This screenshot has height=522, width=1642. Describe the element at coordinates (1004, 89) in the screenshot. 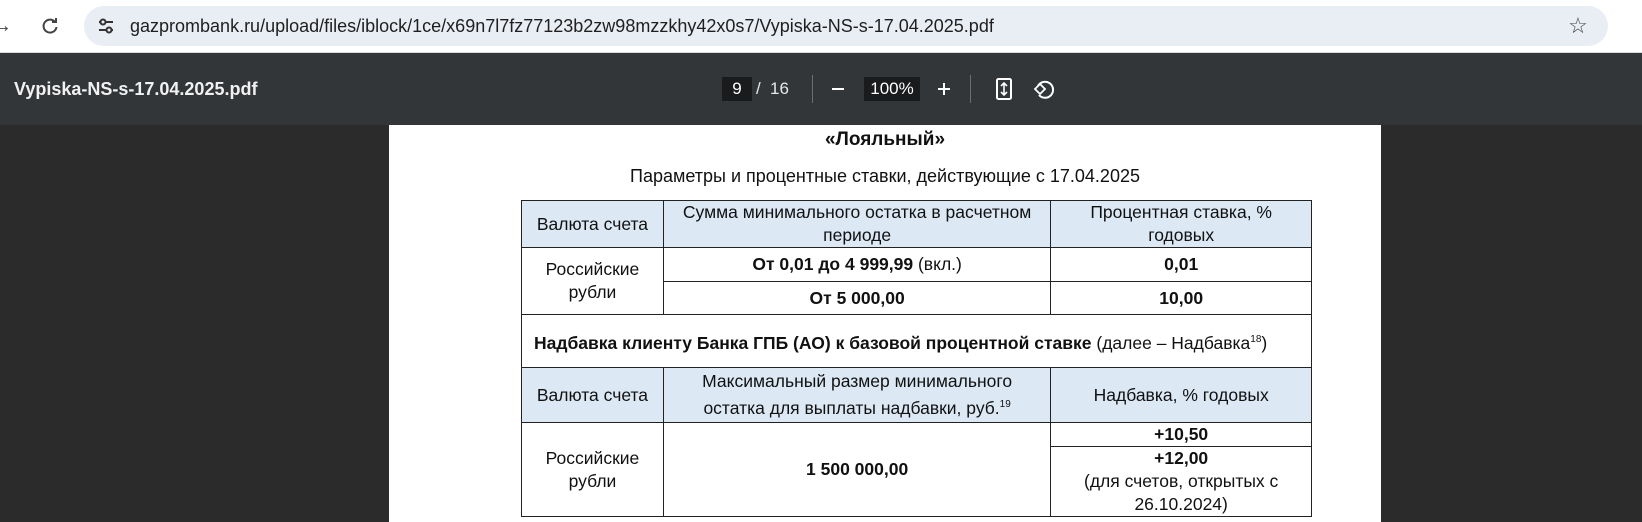

I see `fit-page-icon` at that location.